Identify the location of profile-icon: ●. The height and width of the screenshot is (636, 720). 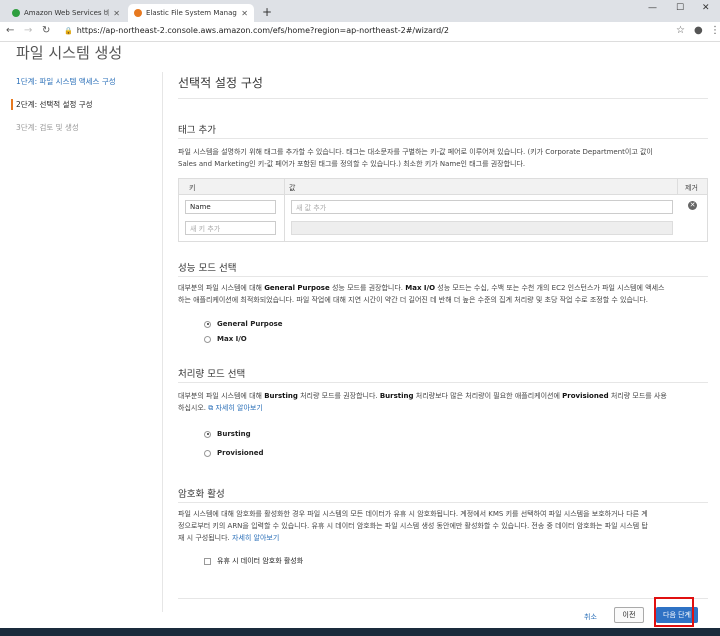
(698, 30).